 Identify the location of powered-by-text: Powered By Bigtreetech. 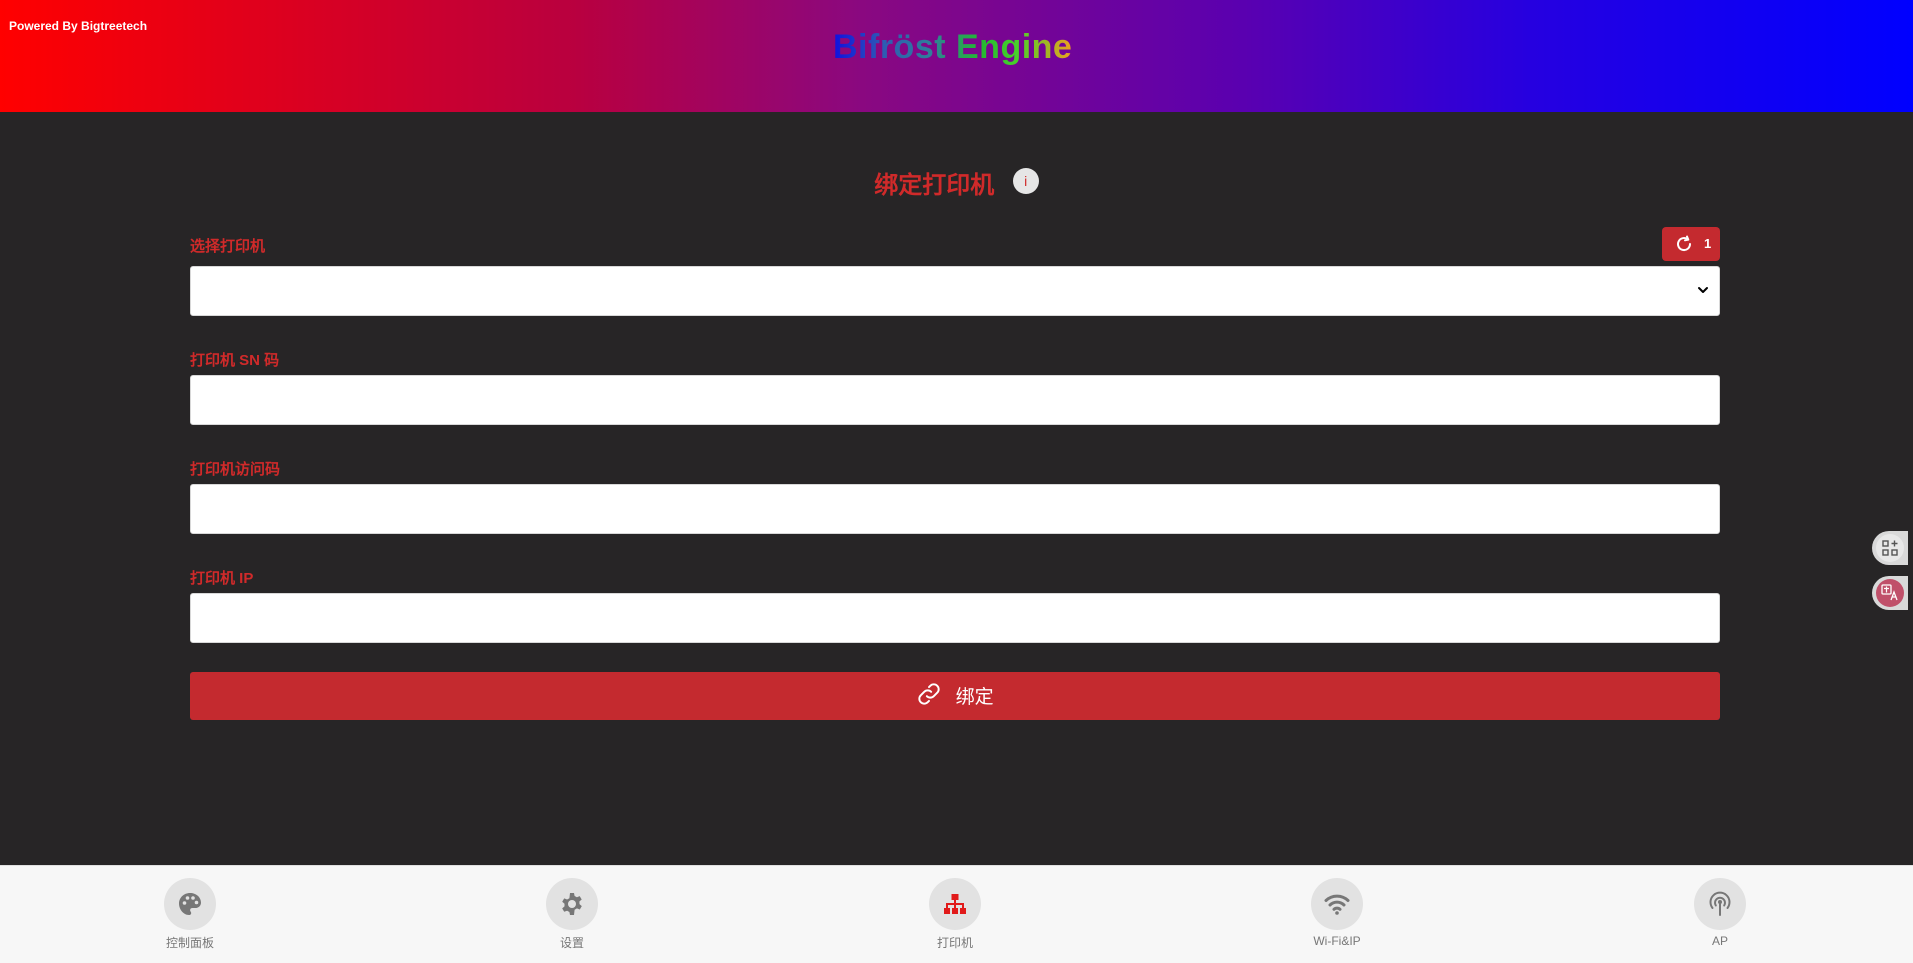
(78, 26).